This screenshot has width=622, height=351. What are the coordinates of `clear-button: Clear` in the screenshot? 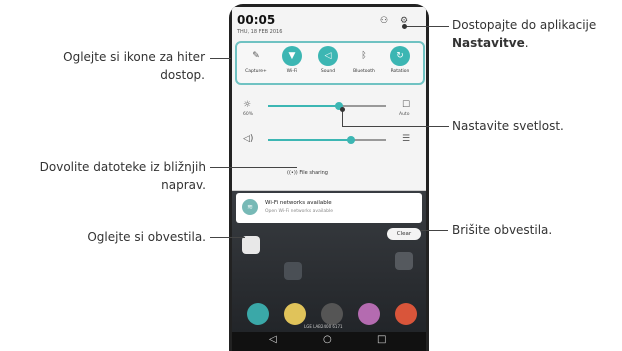 It's located at (404, 234).